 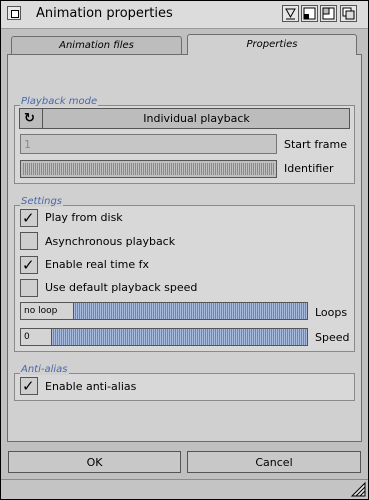 I want to click on playback-mode-cycle-button: ↻ Individual playback, so click(x=184, y=118).